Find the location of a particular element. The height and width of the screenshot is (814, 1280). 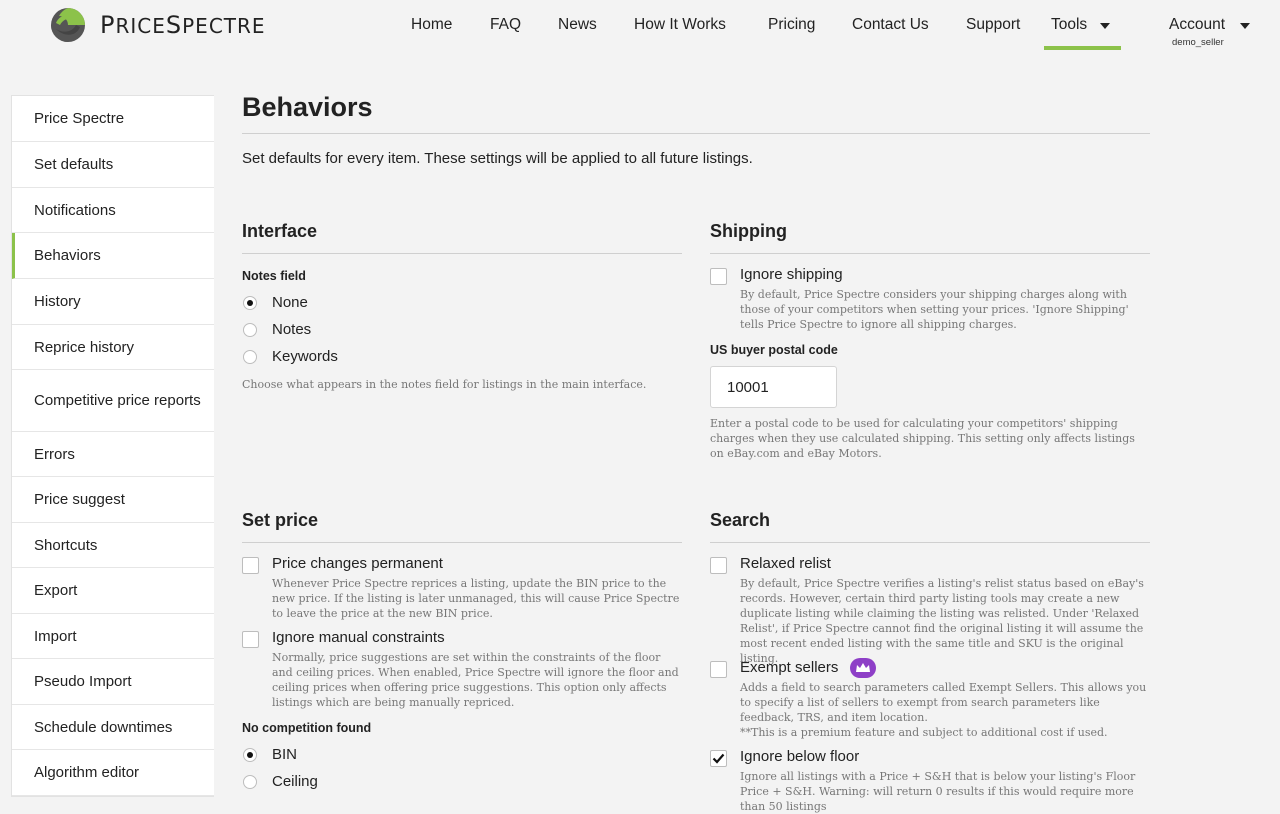

checkmark-icon is located at coordinates (718, 758).